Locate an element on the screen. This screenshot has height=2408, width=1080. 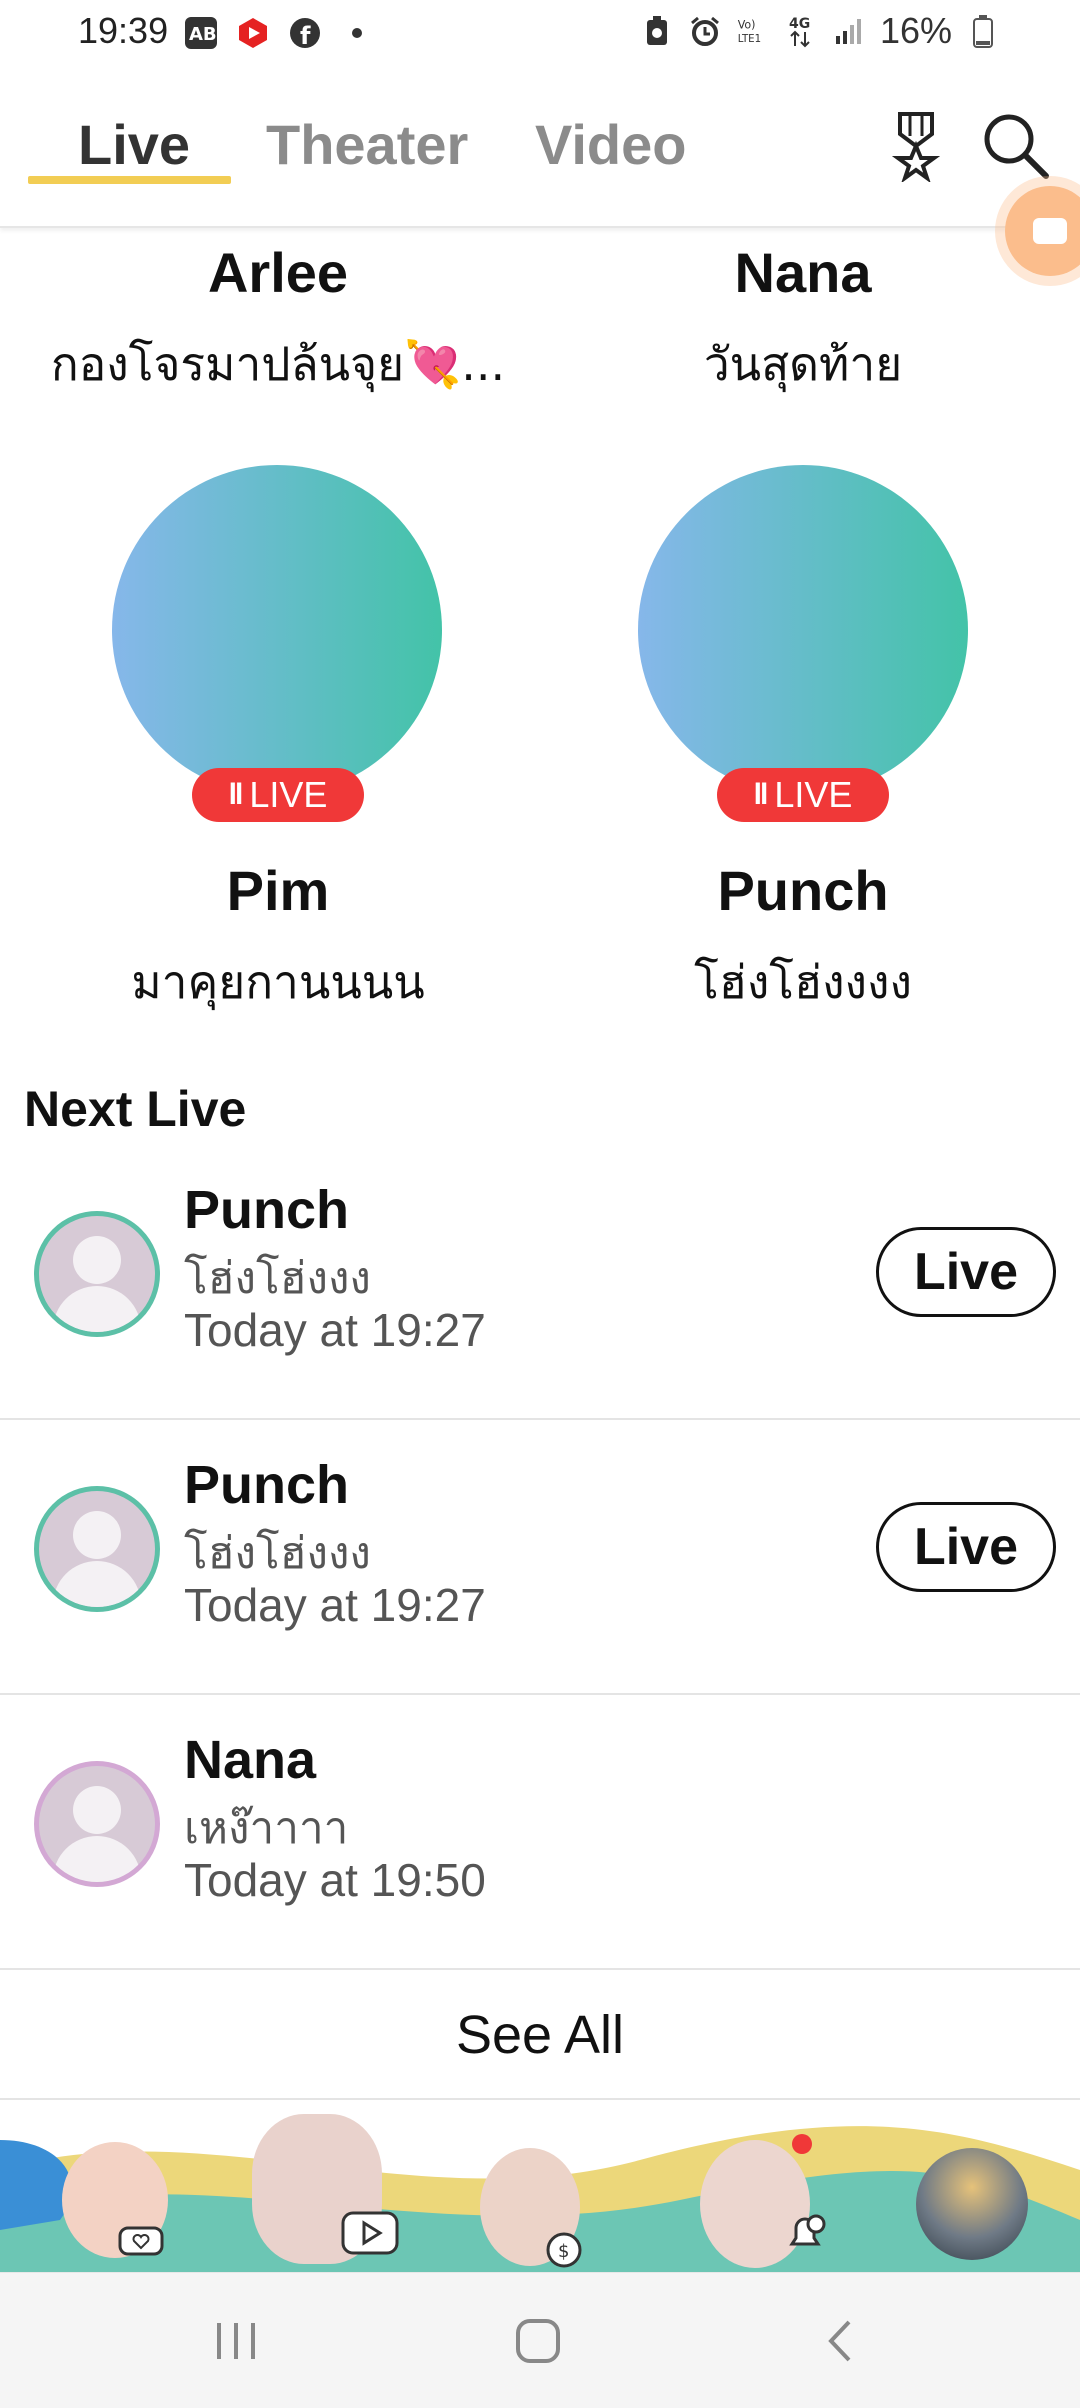
live-card-name-punch: Punch is located at coordinates (803, 890).